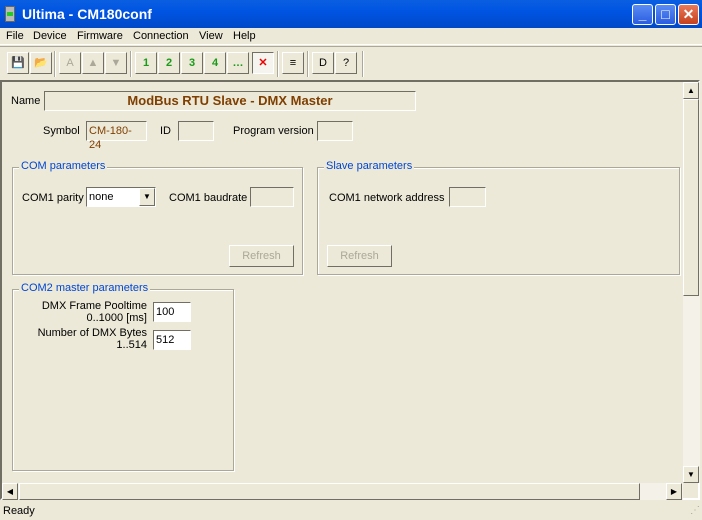 The height and width of the screenshot is (520, 702). I want to click on connect-2-button: 2, so click(169, 63).